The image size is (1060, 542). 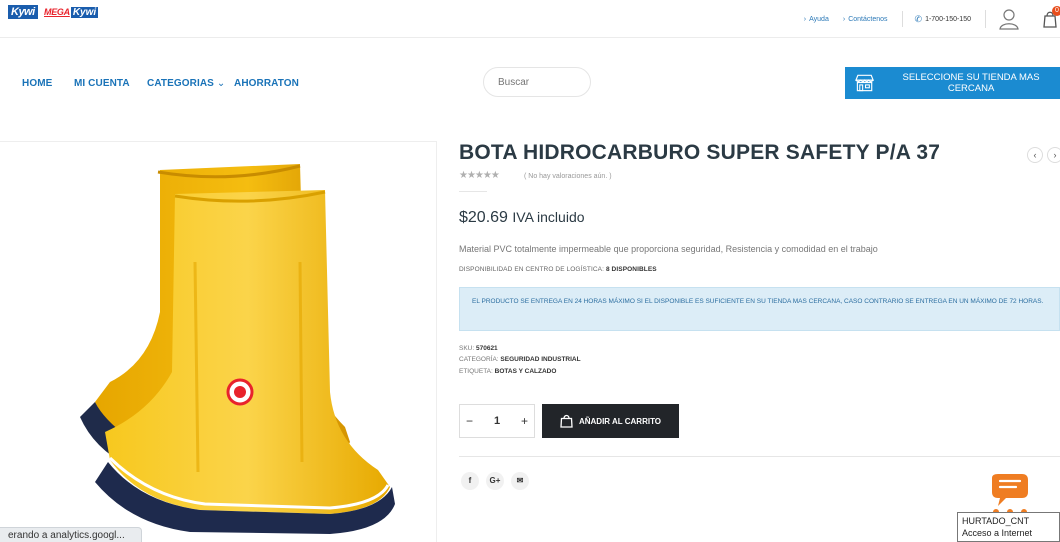 What do you see at coordinates (996, 521) in the screenshot?
I see `tooltip-line-1: HURTADO_CNT` at bounding box center [996, 521].